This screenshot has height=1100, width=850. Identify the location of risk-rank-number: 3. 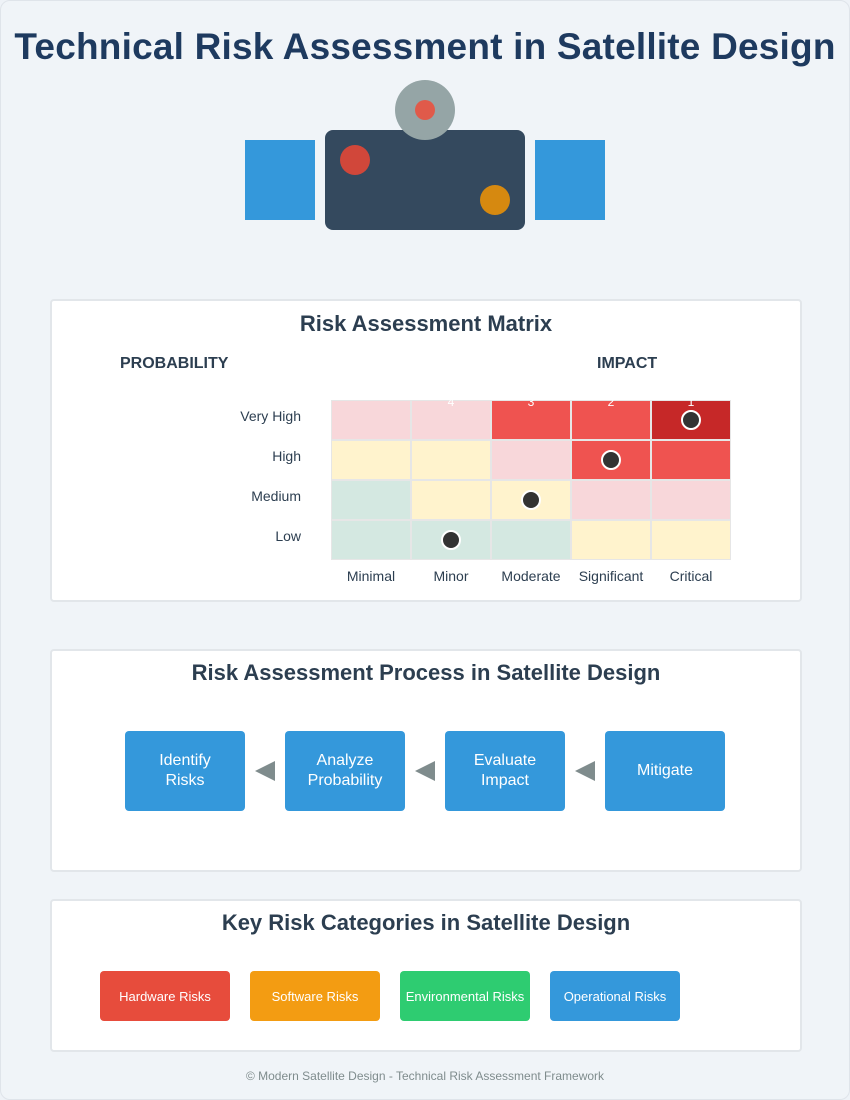
(531, 402).